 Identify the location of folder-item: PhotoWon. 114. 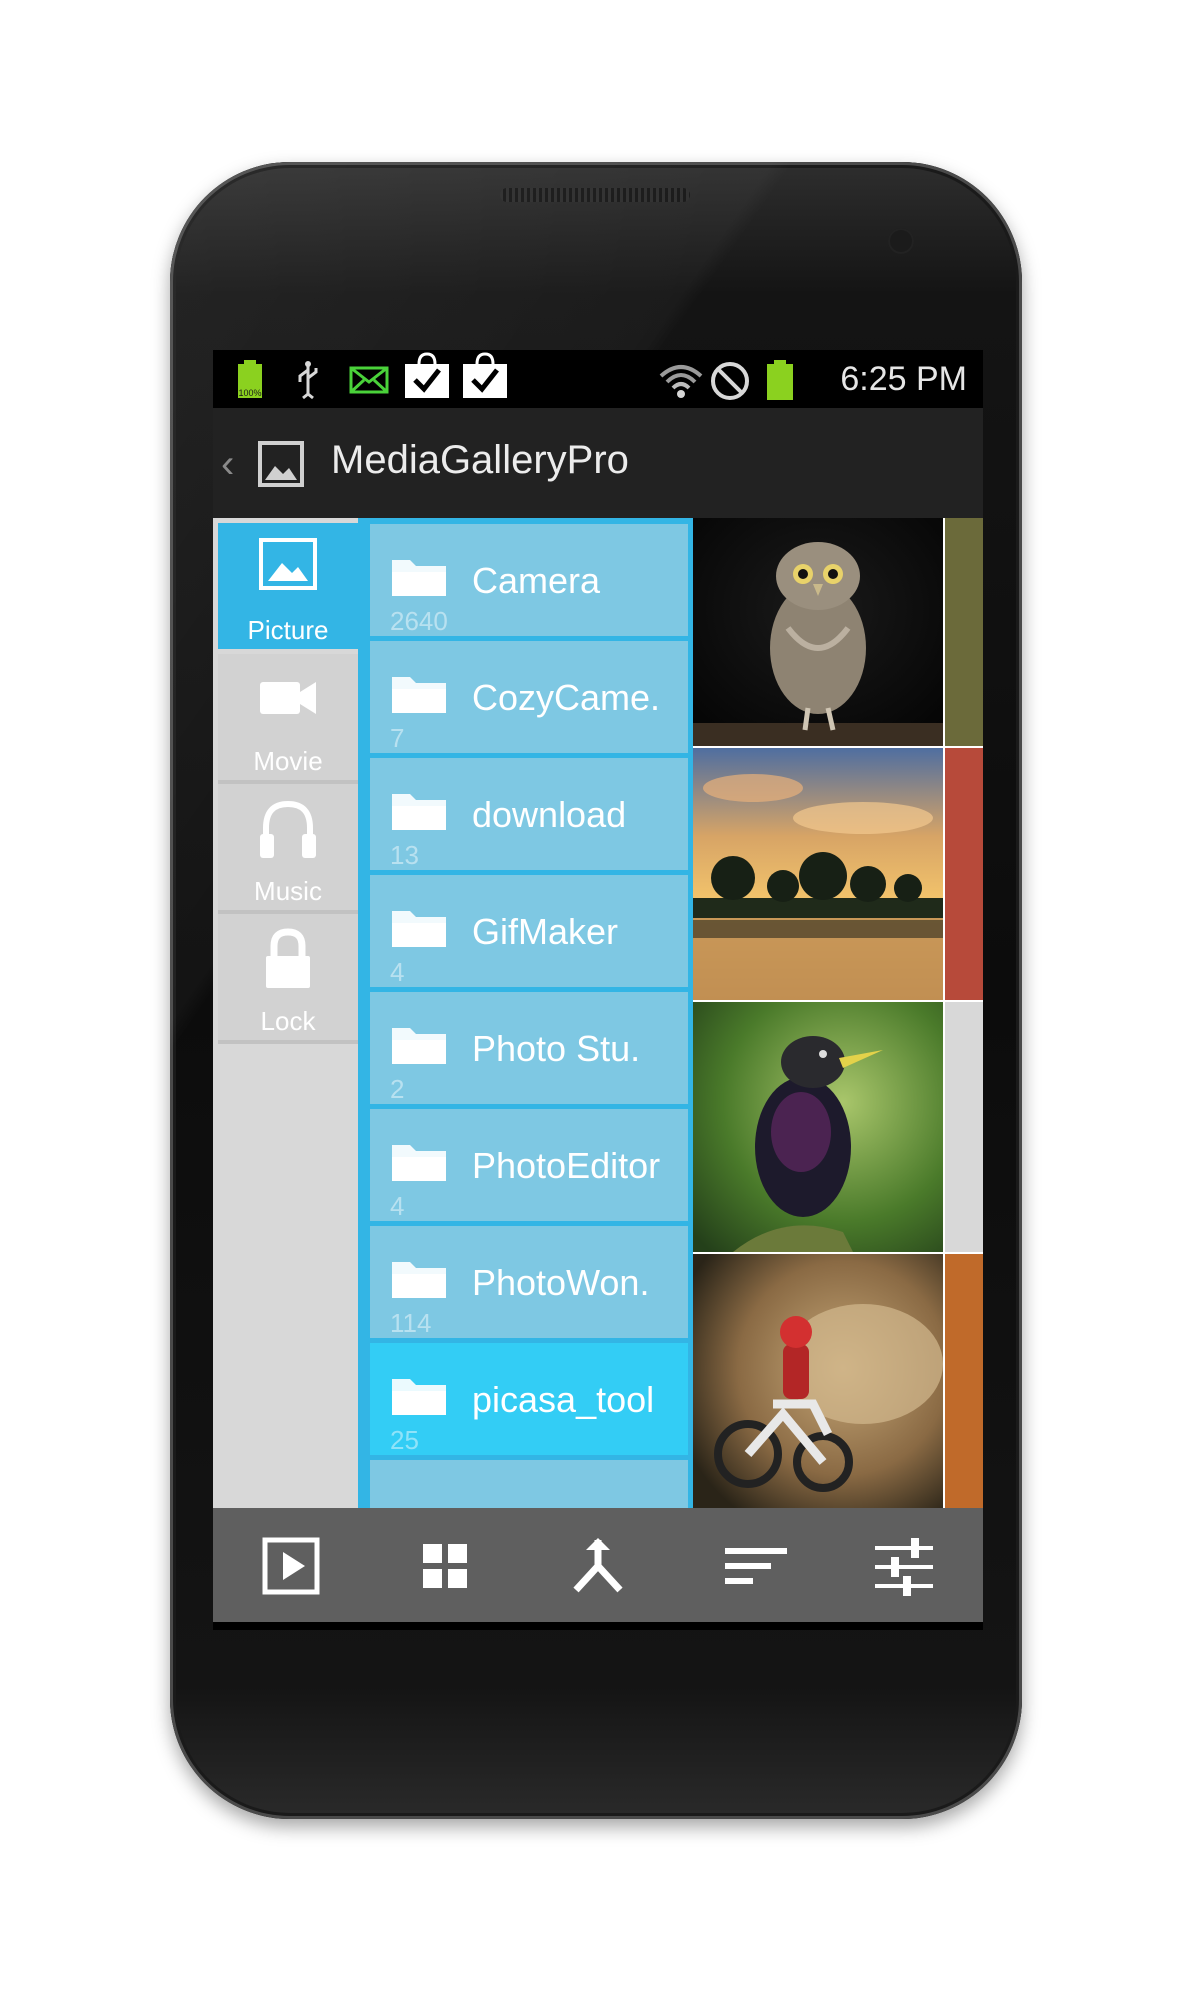
(529, 1282).